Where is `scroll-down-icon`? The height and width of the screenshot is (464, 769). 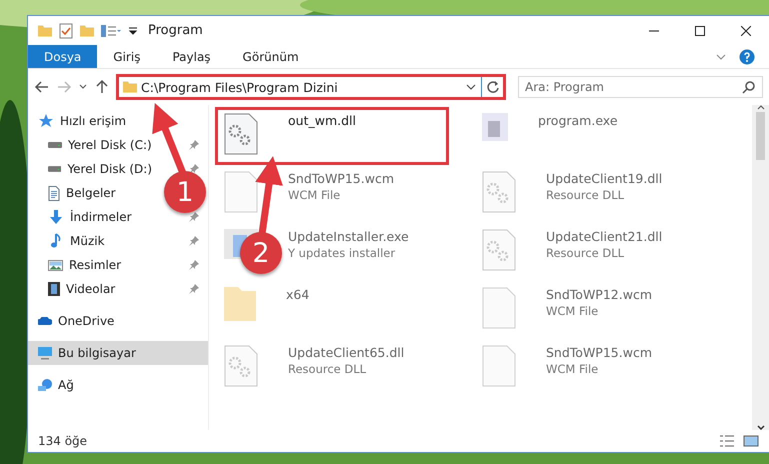
scroll-down-icon is located at coordinates (760, 427).